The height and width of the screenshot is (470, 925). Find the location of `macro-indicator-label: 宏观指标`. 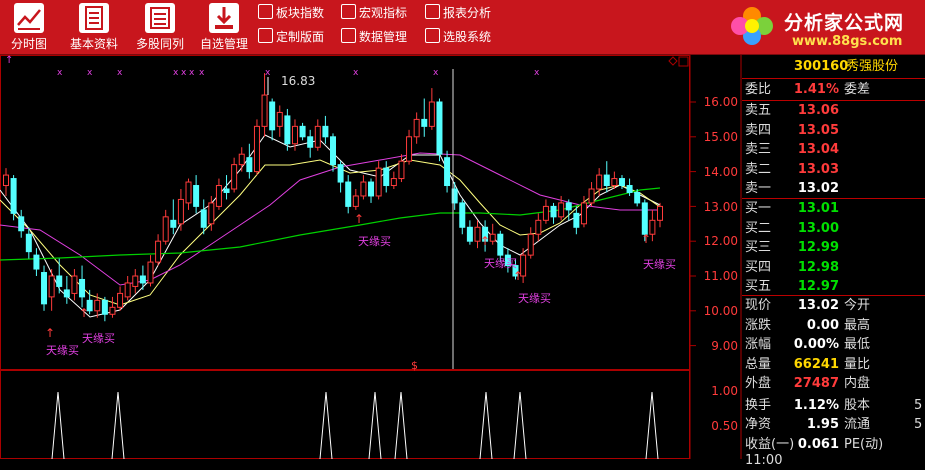

macro-indicator-label: 宏观指标 is located at coordinates (383, 13).